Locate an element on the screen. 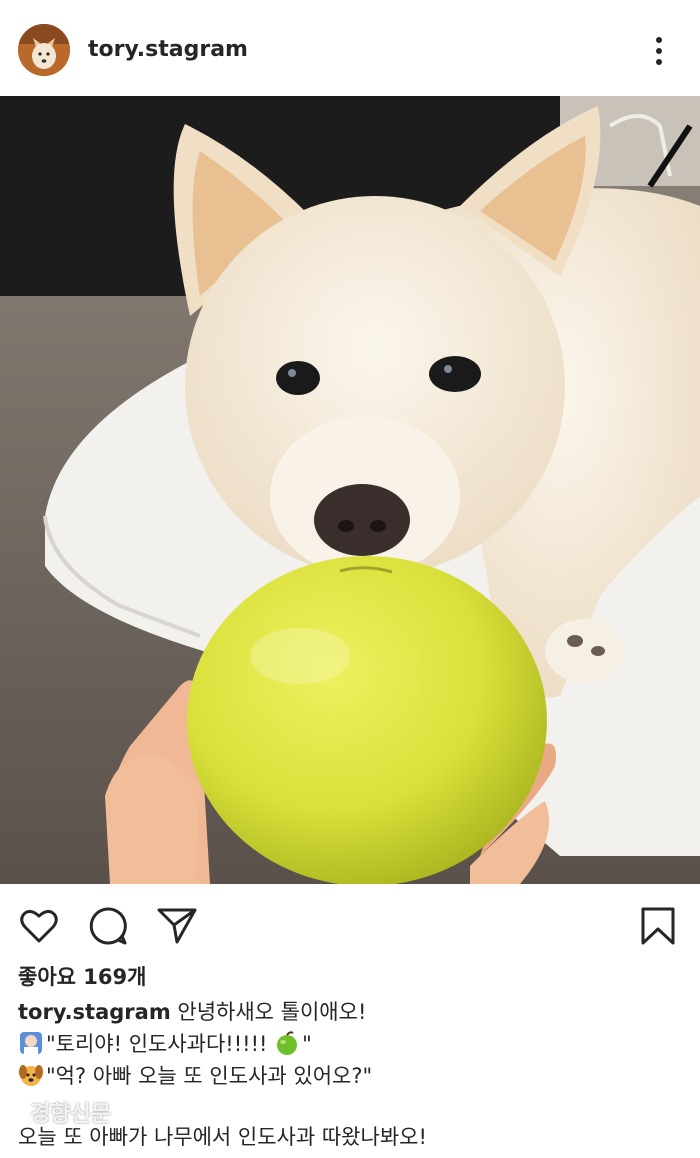  dog-avatar-icon is located at coordinates (44, 50).